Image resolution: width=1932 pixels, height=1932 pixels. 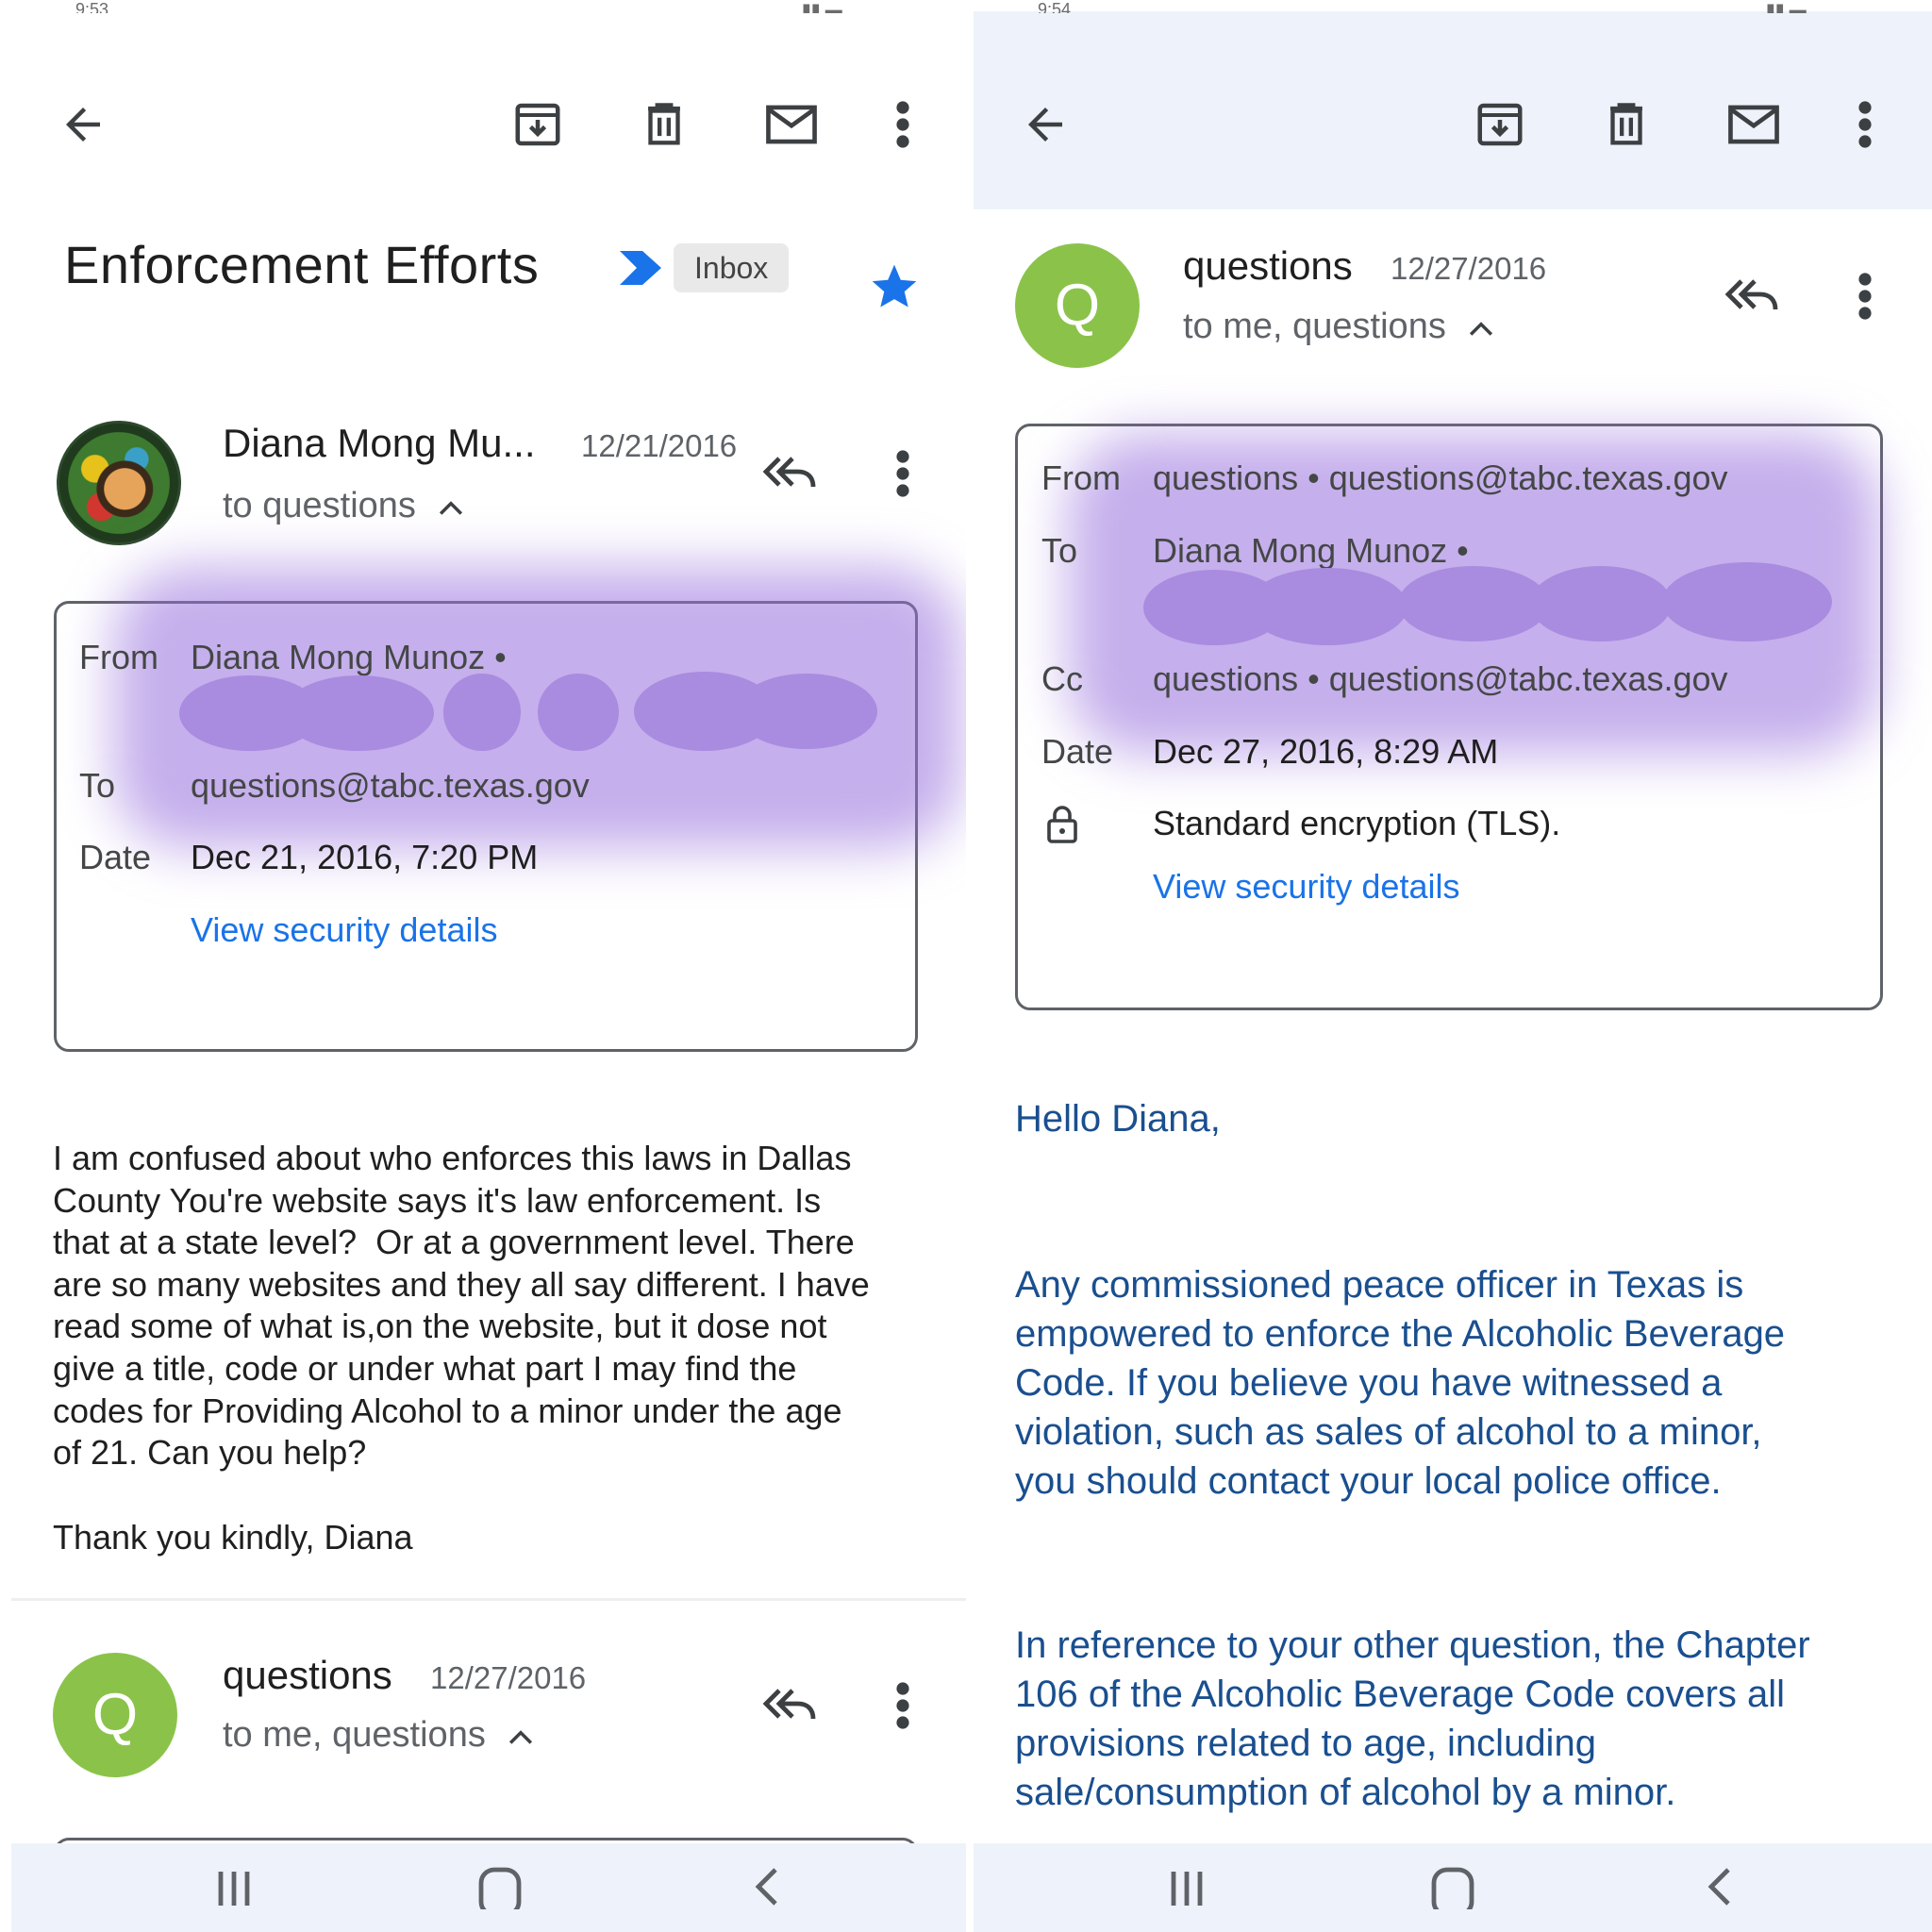 I want to click on body-line: provisions related to age, including, so click(x=1305, y=1743).